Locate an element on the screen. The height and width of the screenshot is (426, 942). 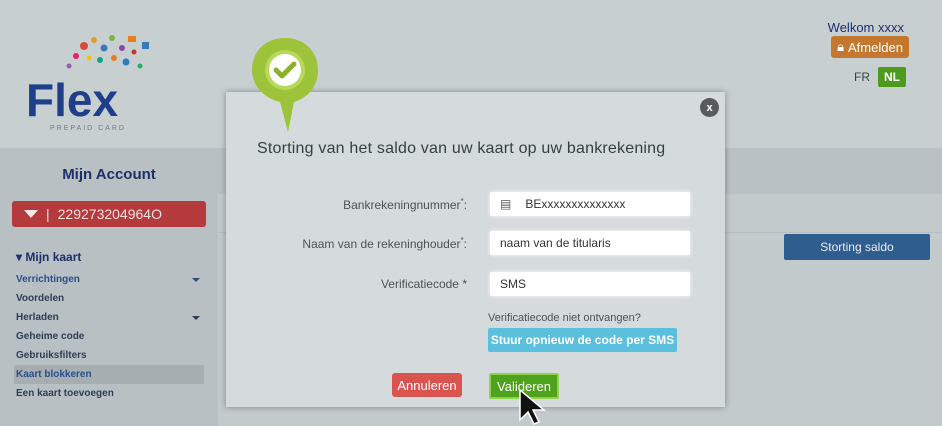
sidebar-item-kaart-blokkeren: Kaart blokkeren is located at coordinates (109, 374).